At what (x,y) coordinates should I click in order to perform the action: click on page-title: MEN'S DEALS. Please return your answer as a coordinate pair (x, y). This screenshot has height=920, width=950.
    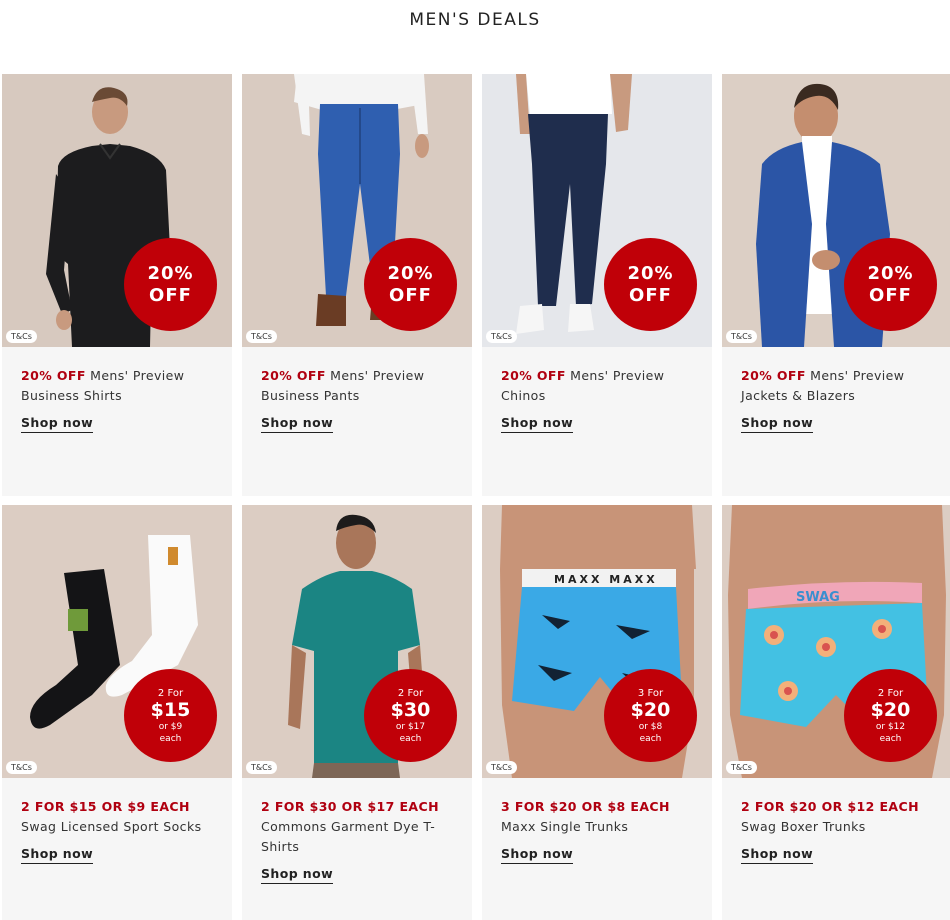
    Looking at the image, I should click on (475, 20).